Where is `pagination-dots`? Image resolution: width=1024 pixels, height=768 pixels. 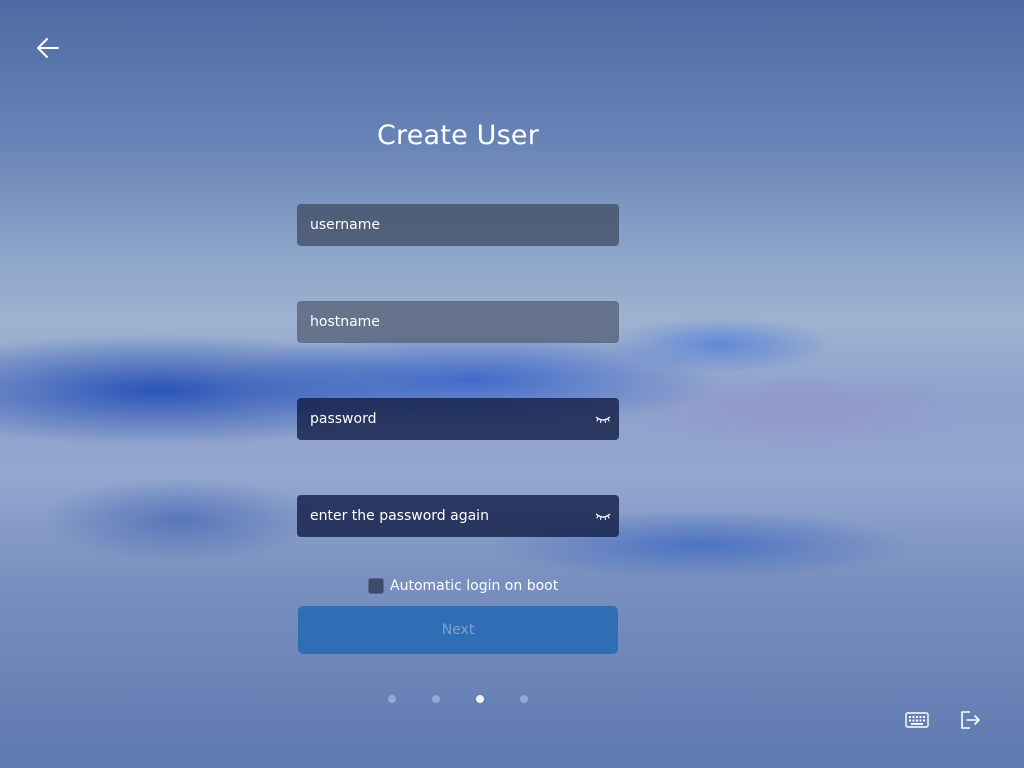
pagination-dots is located at coordinates (476, 699).